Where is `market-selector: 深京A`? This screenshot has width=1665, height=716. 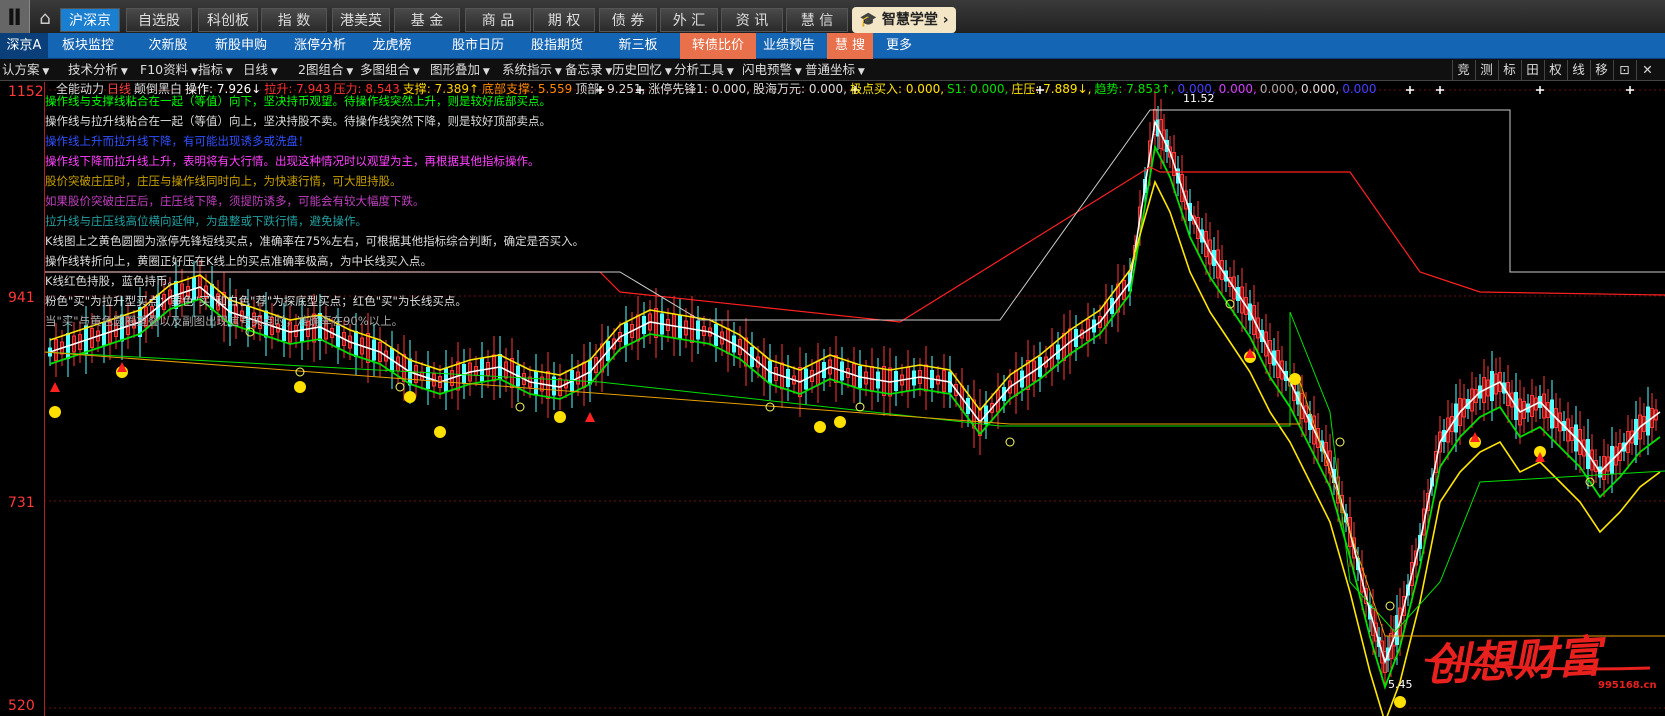 market-selector: 深京A is located at coordinates (24, 46).